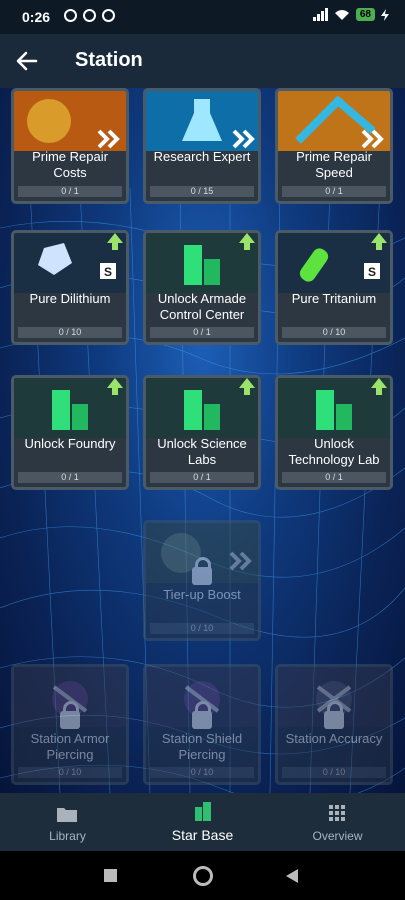 This screenshot has height=900, width=405. I want to click on back-button, so click(27, 61).